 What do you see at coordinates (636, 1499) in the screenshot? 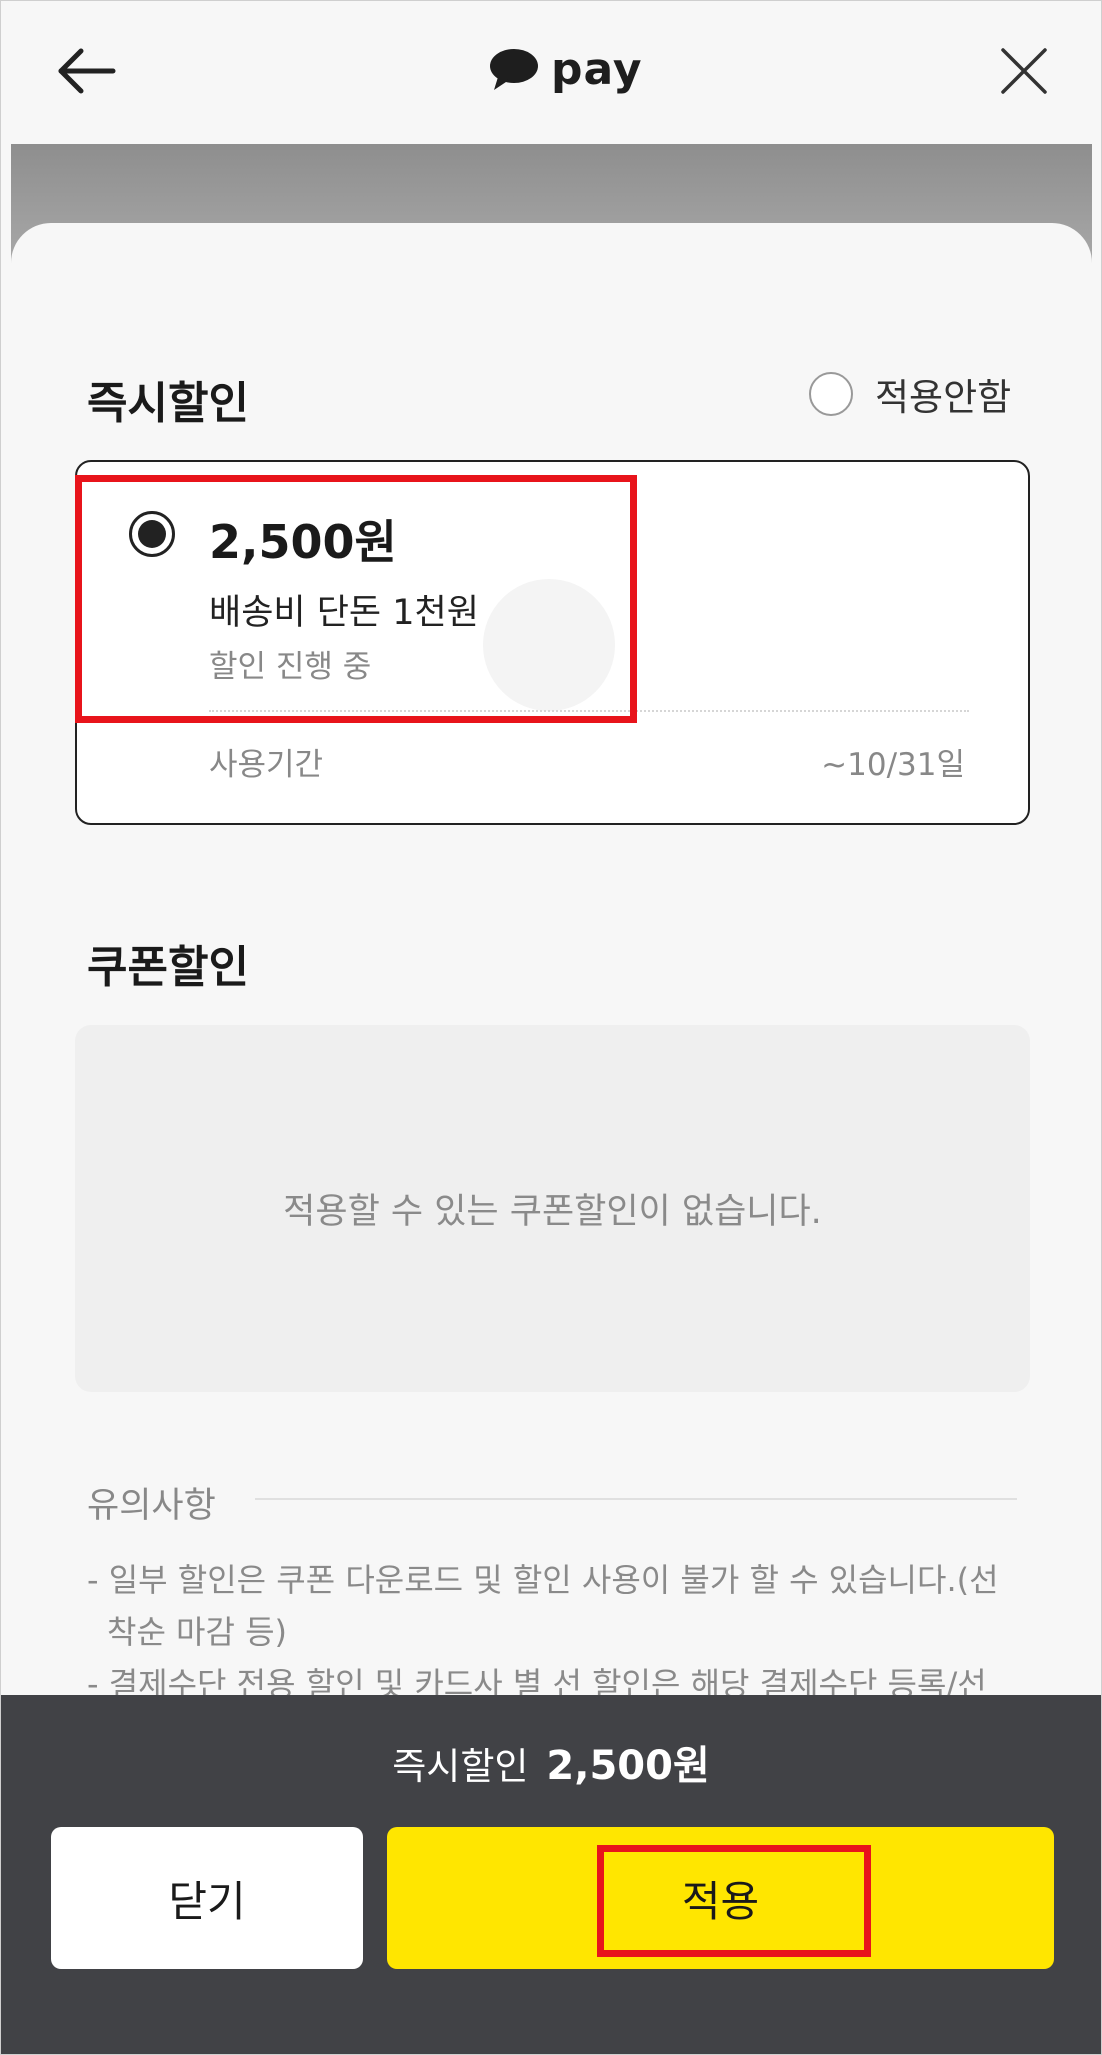
I see `notice-divider` at bounding box center [636, 1499].